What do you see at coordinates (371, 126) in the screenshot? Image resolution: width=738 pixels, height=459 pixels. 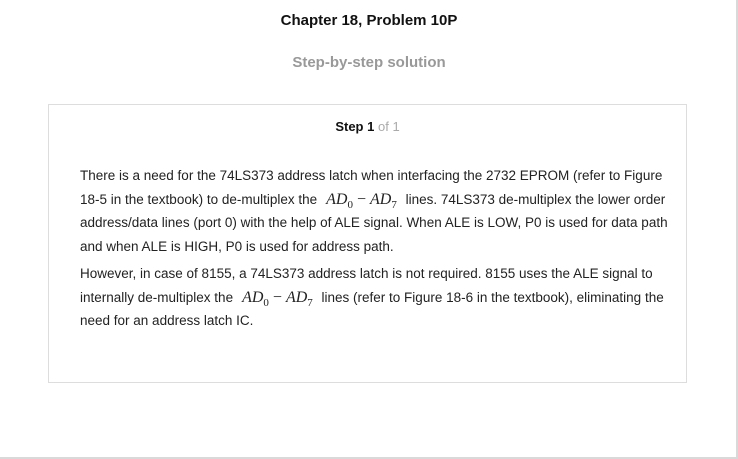 I see `step-number: 1` at bounding box center [371, 126].